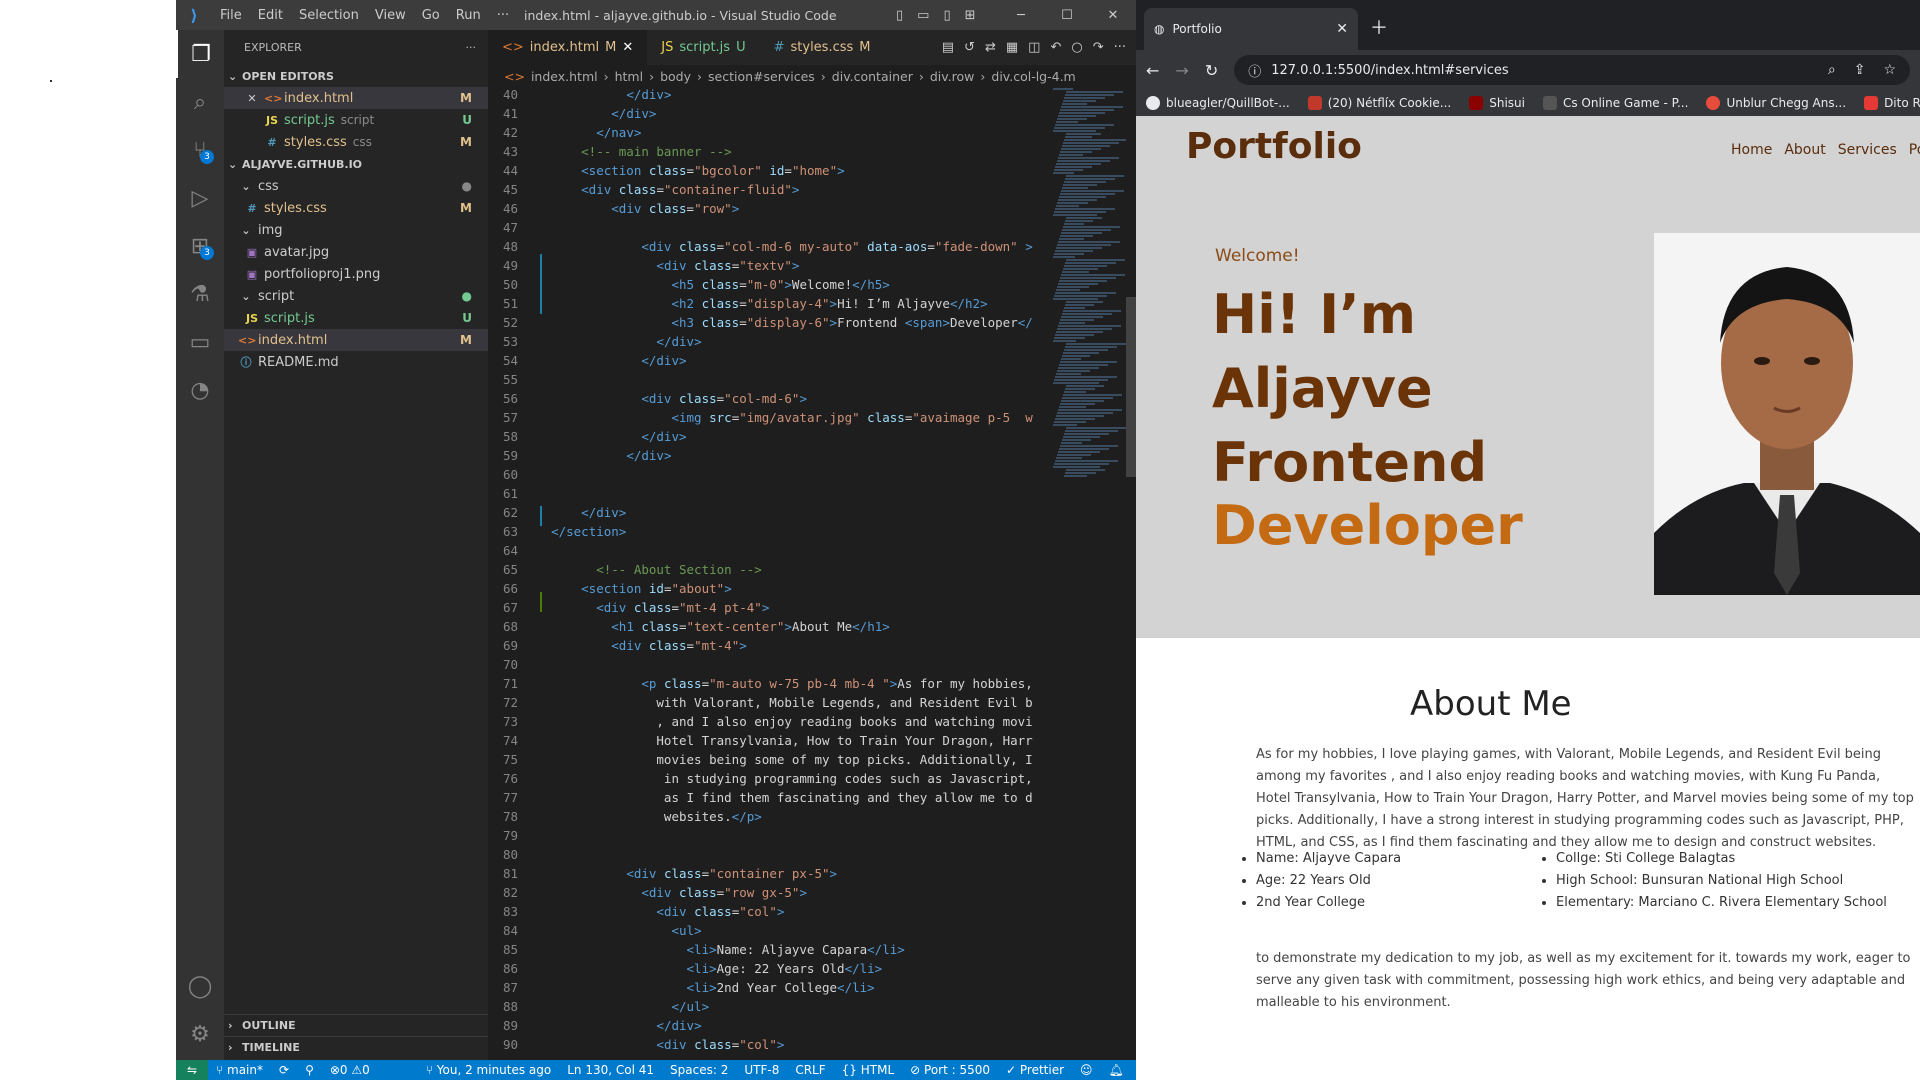 This screenshot has width=1920, height=1080. I want to click on code-line: 70, so click(768, 666).